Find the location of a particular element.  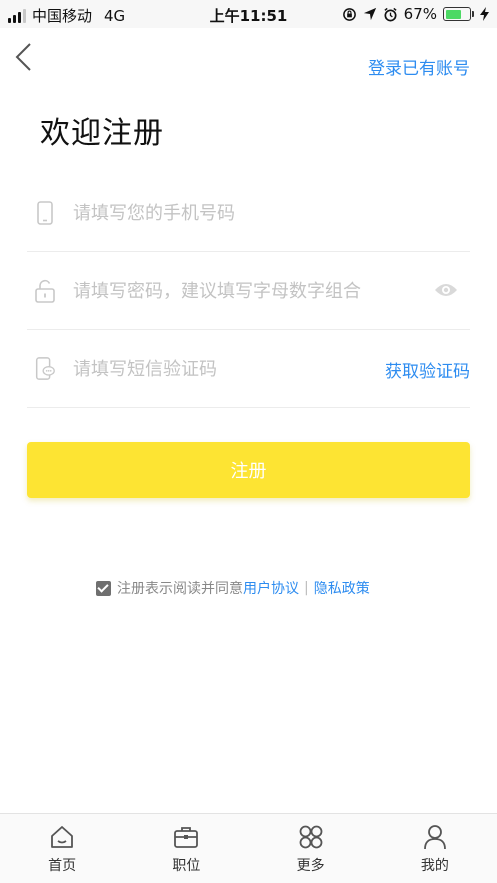

tab-bar: 首页 职位 更多 我的 is located at coordinates (248, 848).